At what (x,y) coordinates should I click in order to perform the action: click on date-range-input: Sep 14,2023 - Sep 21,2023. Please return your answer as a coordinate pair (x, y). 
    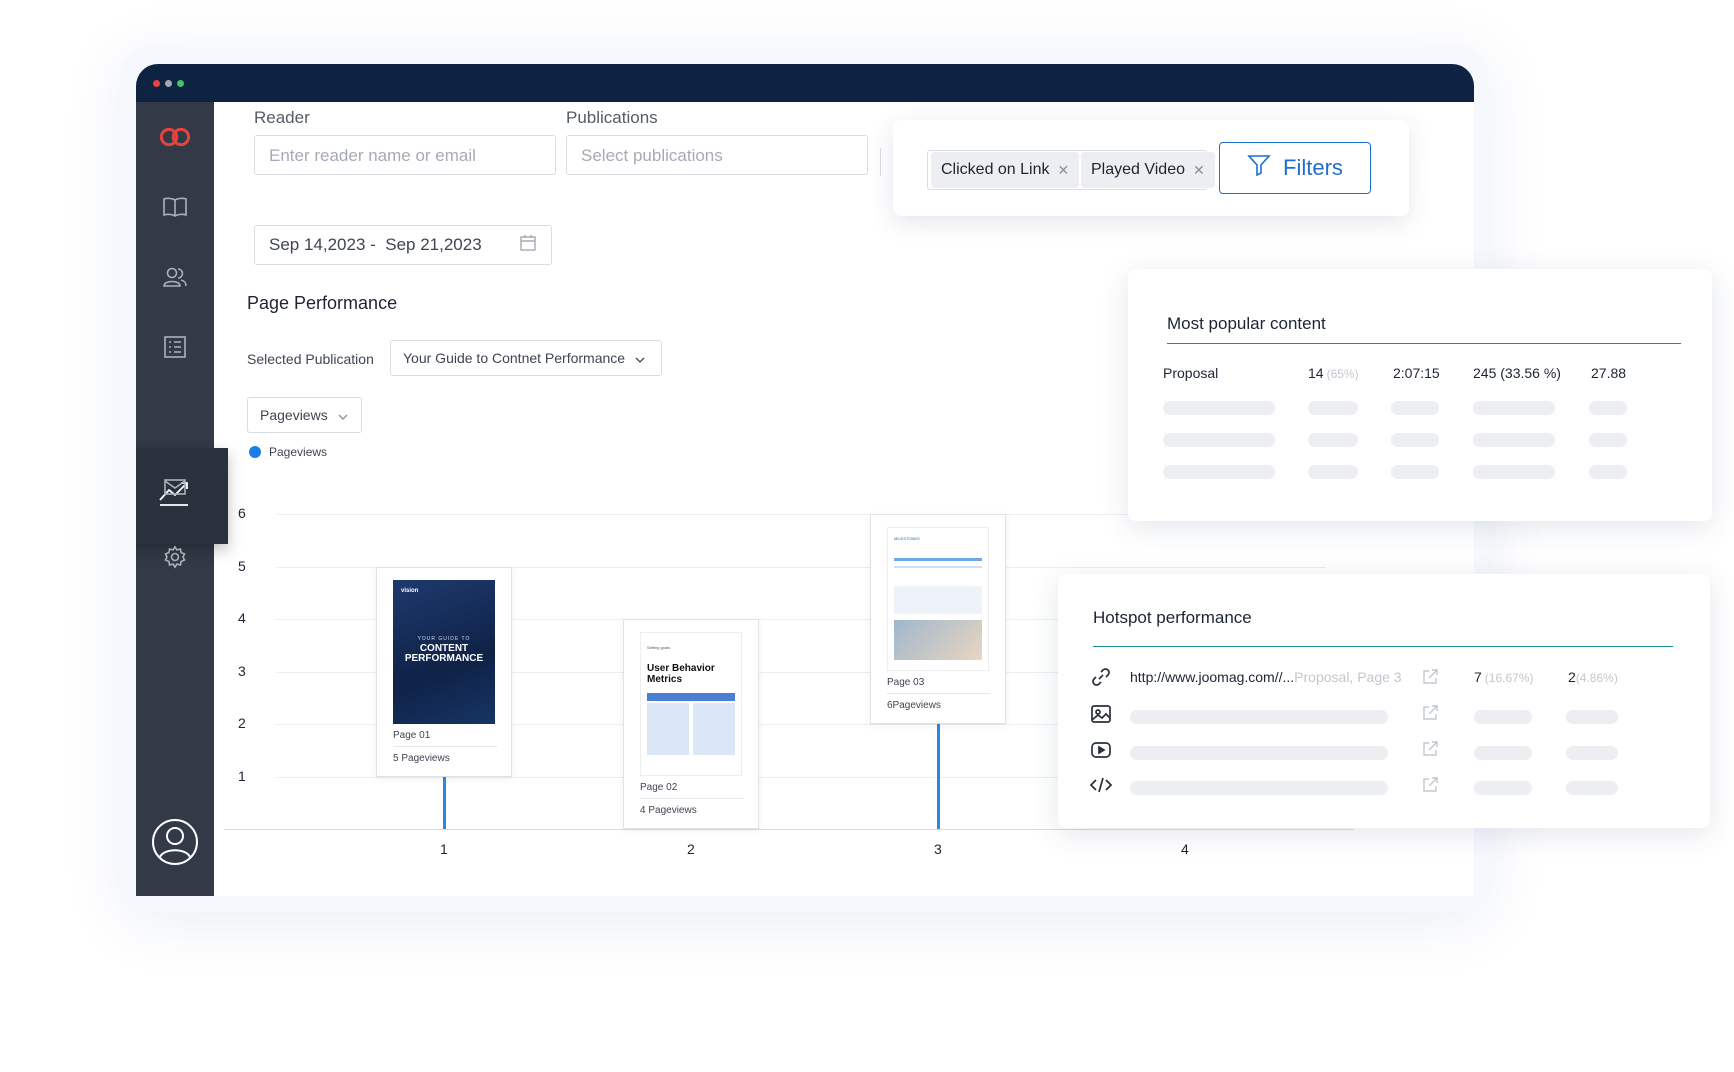
    Looking at the image, I should click on (403, 245).